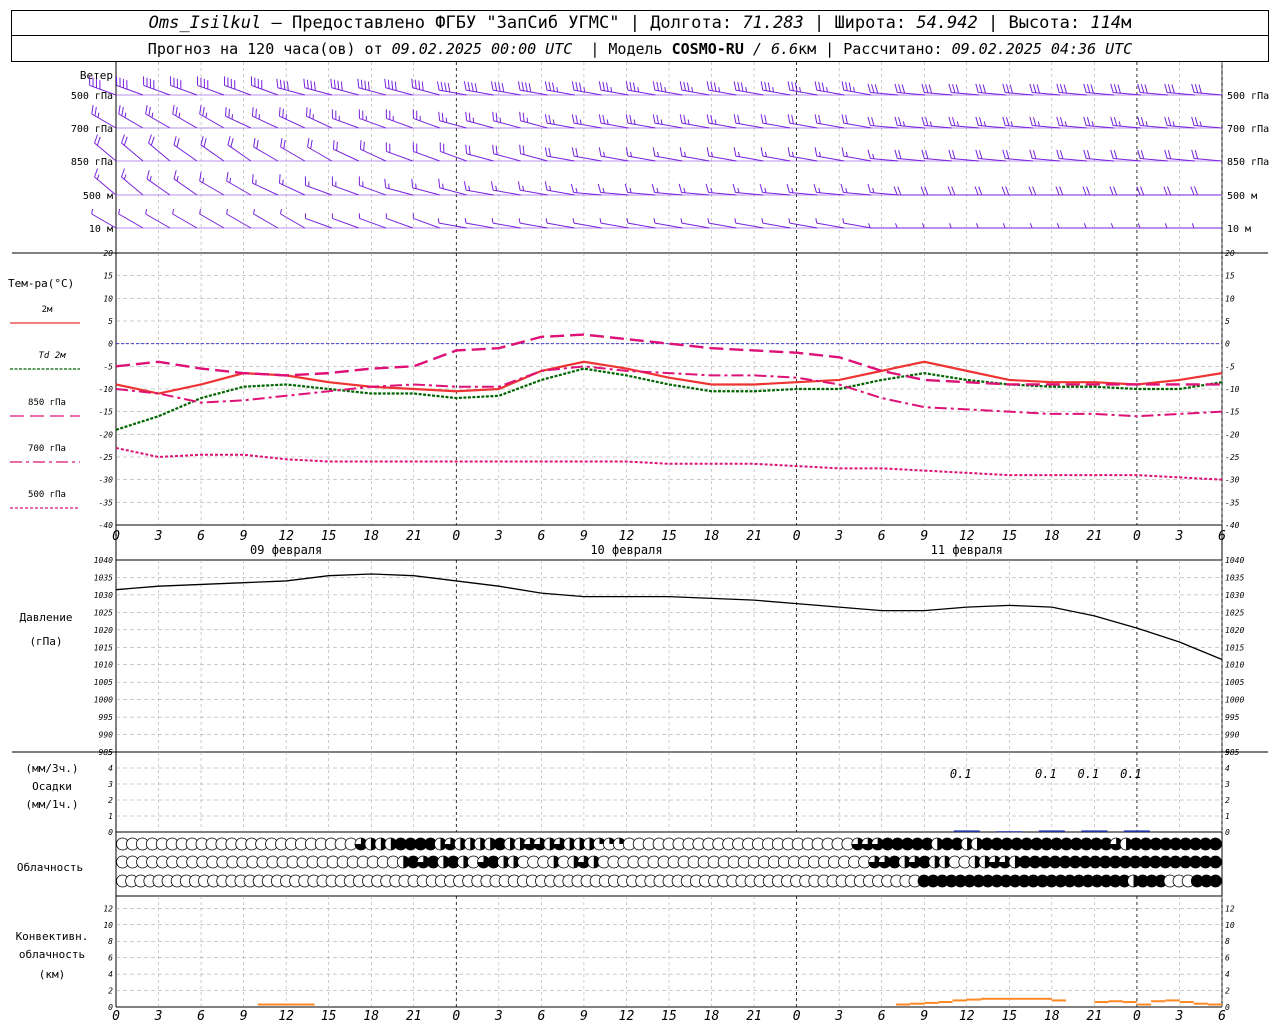 The image size is (1280, 1024). What do you see at coordinates (1234, 612) in the screenshot?
I see `y-tick-label: 1025` at bounding box center [1234, 612].